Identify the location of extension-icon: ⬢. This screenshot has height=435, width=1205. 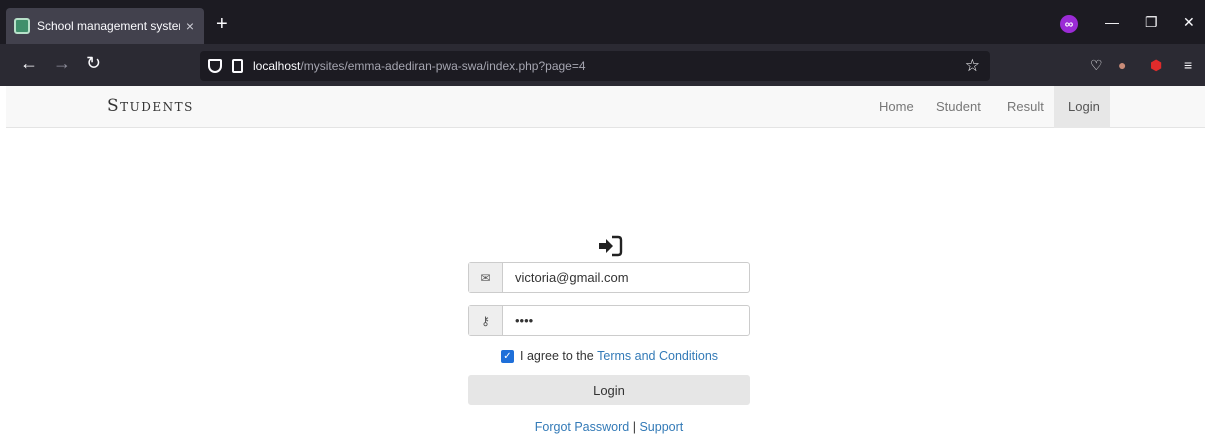
(1156, 65).